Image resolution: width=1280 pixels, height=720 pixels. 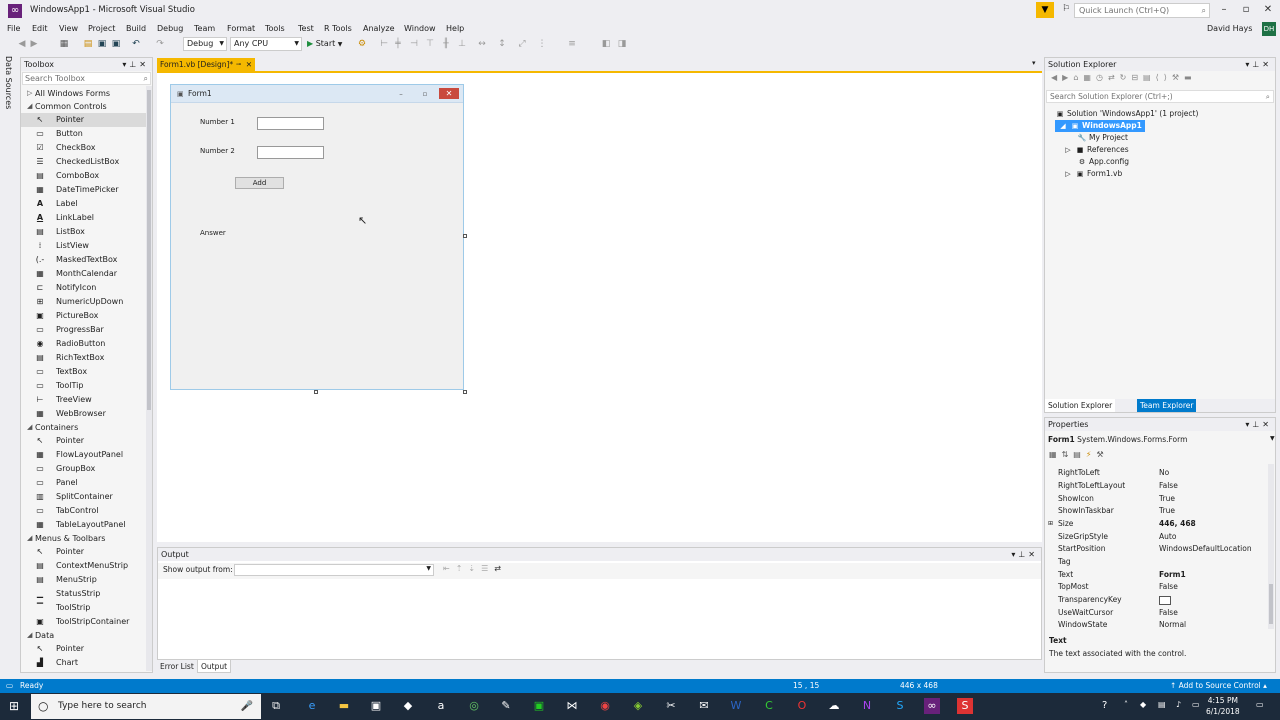 I want to click on events-icon: ⚡, so click(x=1091, y=454).